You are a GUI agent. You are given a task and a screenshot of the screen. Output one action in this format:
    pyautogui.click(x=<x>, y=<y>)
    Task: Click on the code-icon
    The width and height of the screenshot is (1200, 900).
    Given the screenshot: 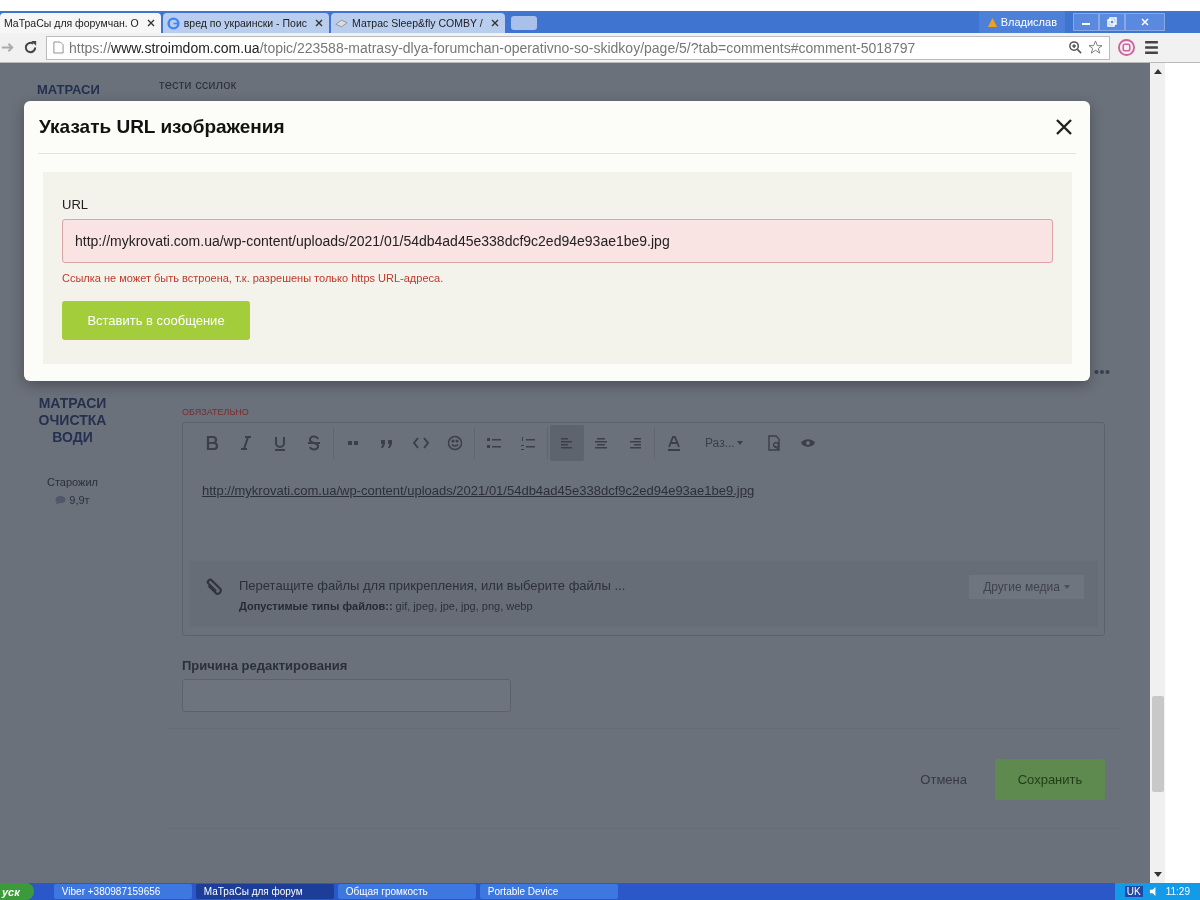 What is the action you would take?
    pyautogui.click(x=421, y=443)
    